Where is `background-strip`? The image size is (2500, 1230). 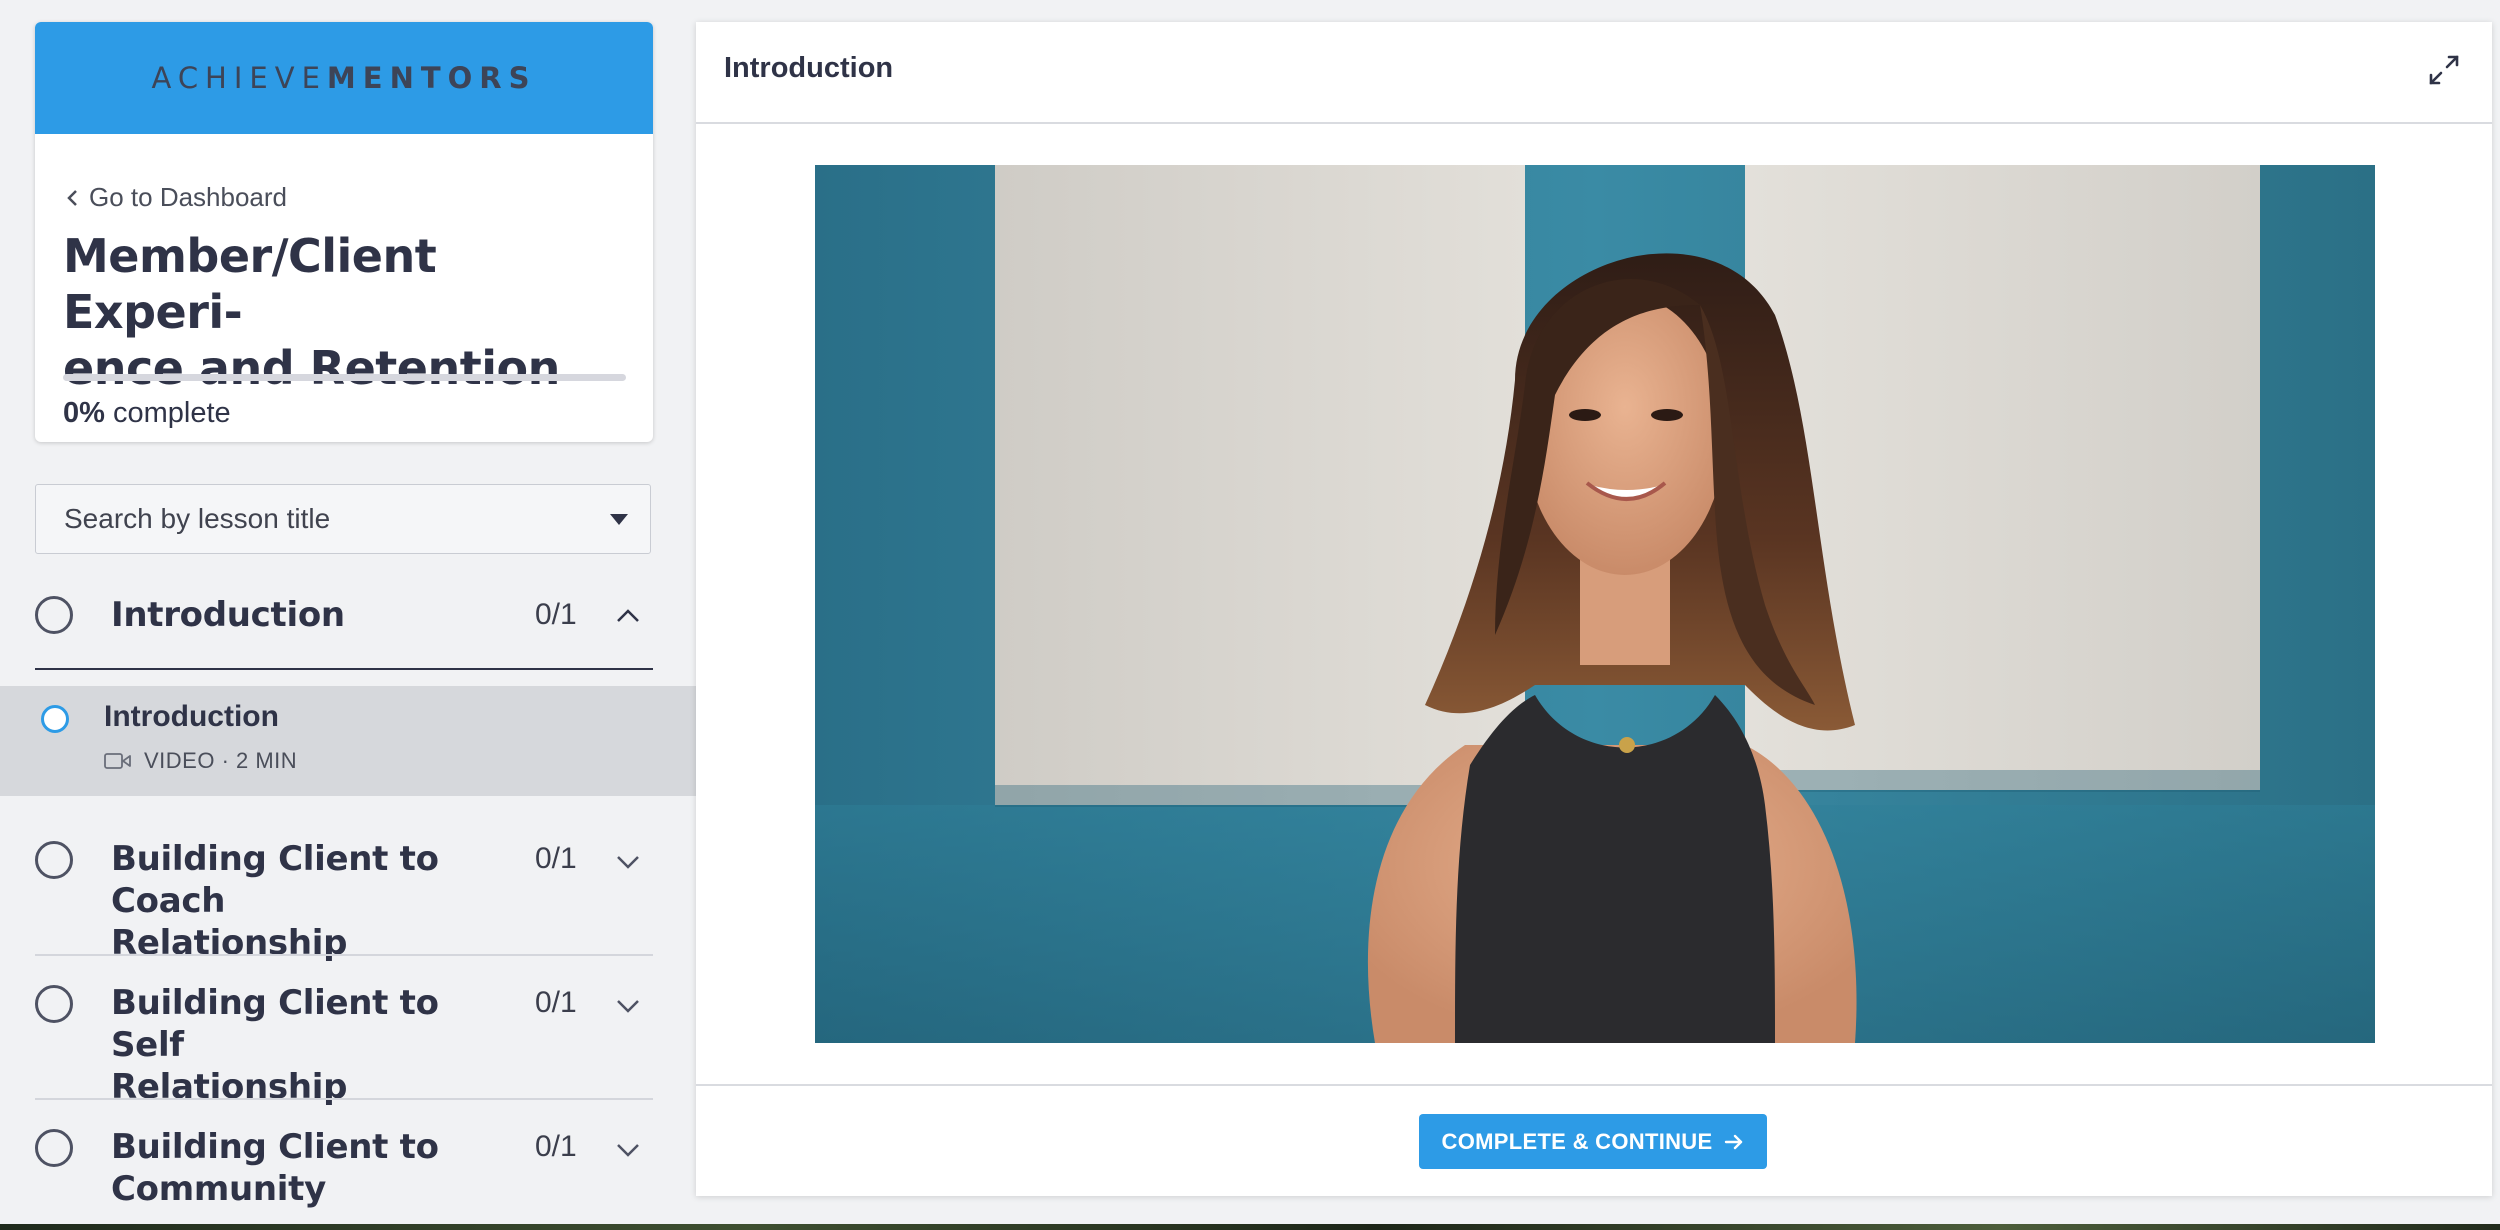
background-strip is located at coordinates (1250, 1227).